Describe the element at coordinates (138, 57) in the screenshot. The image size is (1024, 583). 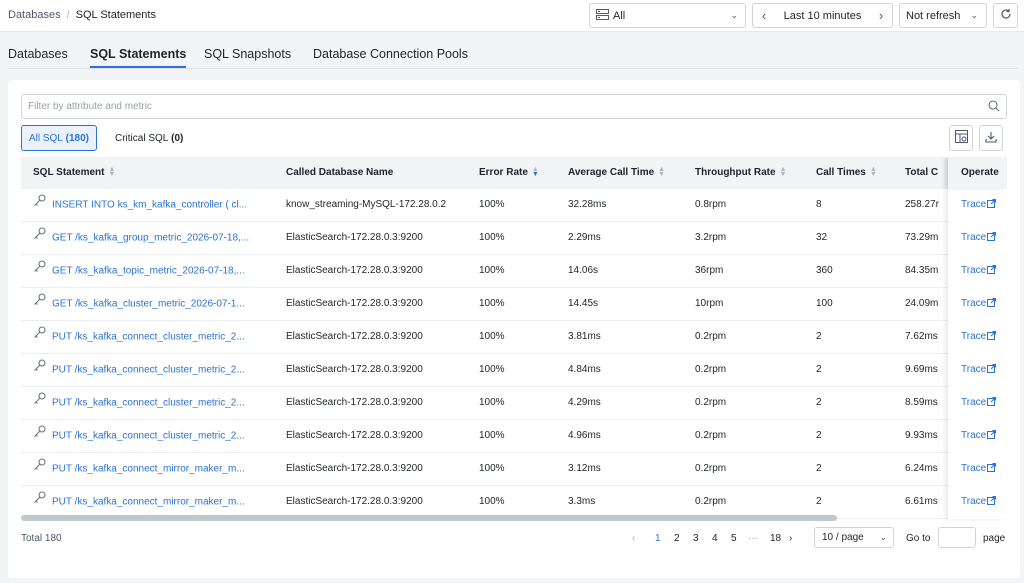
I see `tab-sql-statements: SQL Statements` at that location.